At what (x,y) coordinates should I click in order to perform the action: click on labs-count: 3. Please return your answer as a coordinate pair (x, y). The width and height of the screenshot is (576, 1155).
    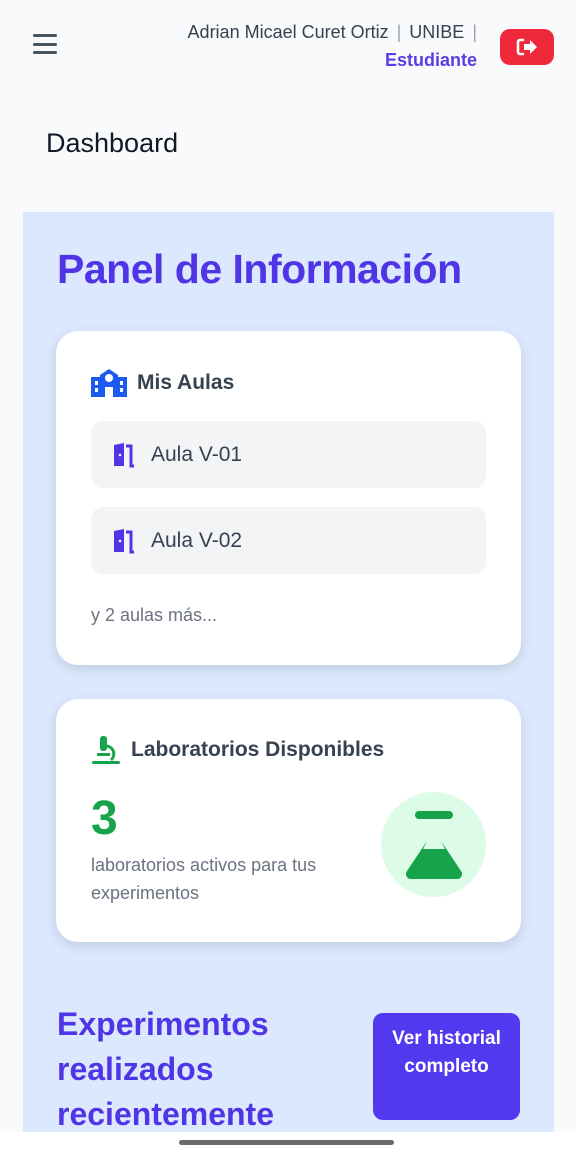
    Looking at the image, I should click on (104, 818).